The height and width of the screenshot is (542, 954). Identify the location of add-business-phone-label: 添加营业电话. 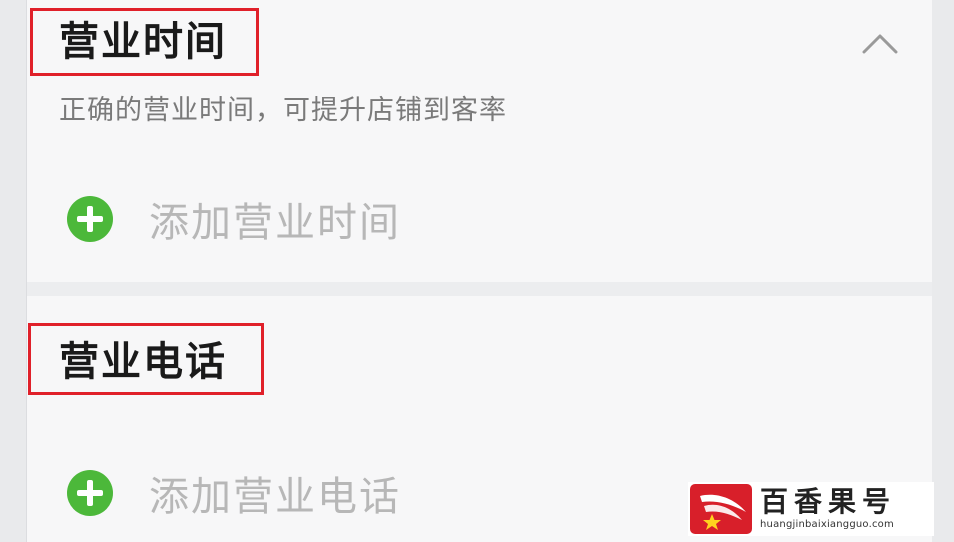
(275, 497).